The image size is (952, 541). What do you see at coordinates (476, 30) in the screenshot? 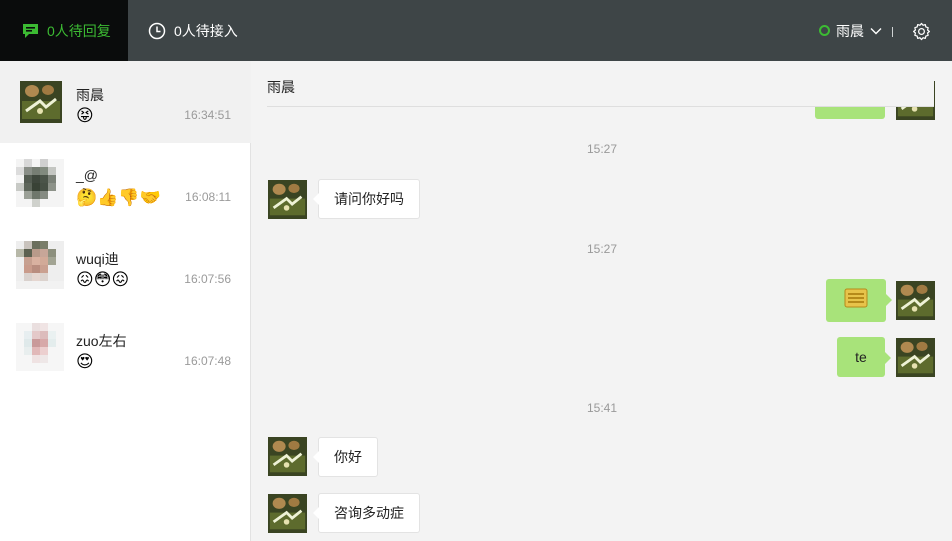
I see `top-bar: 0人待回复 0人待接入 雨晨` at bounding box center [476, 30].